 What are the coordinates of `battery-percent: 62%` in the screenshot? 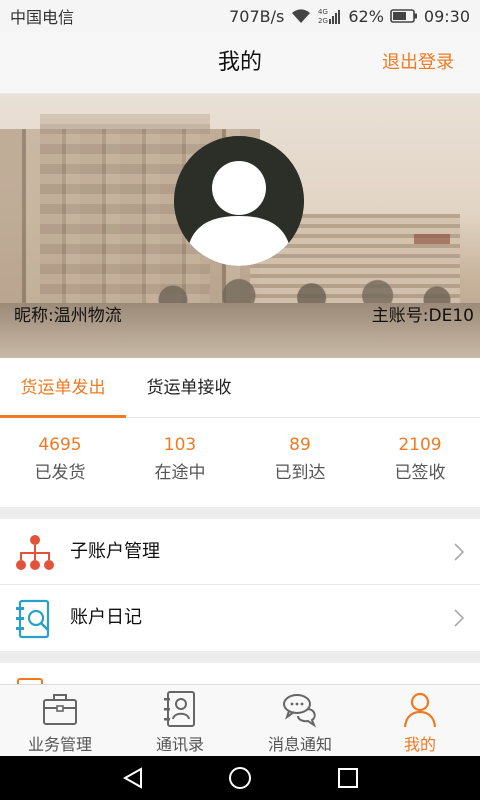 It's located at (366, 16).